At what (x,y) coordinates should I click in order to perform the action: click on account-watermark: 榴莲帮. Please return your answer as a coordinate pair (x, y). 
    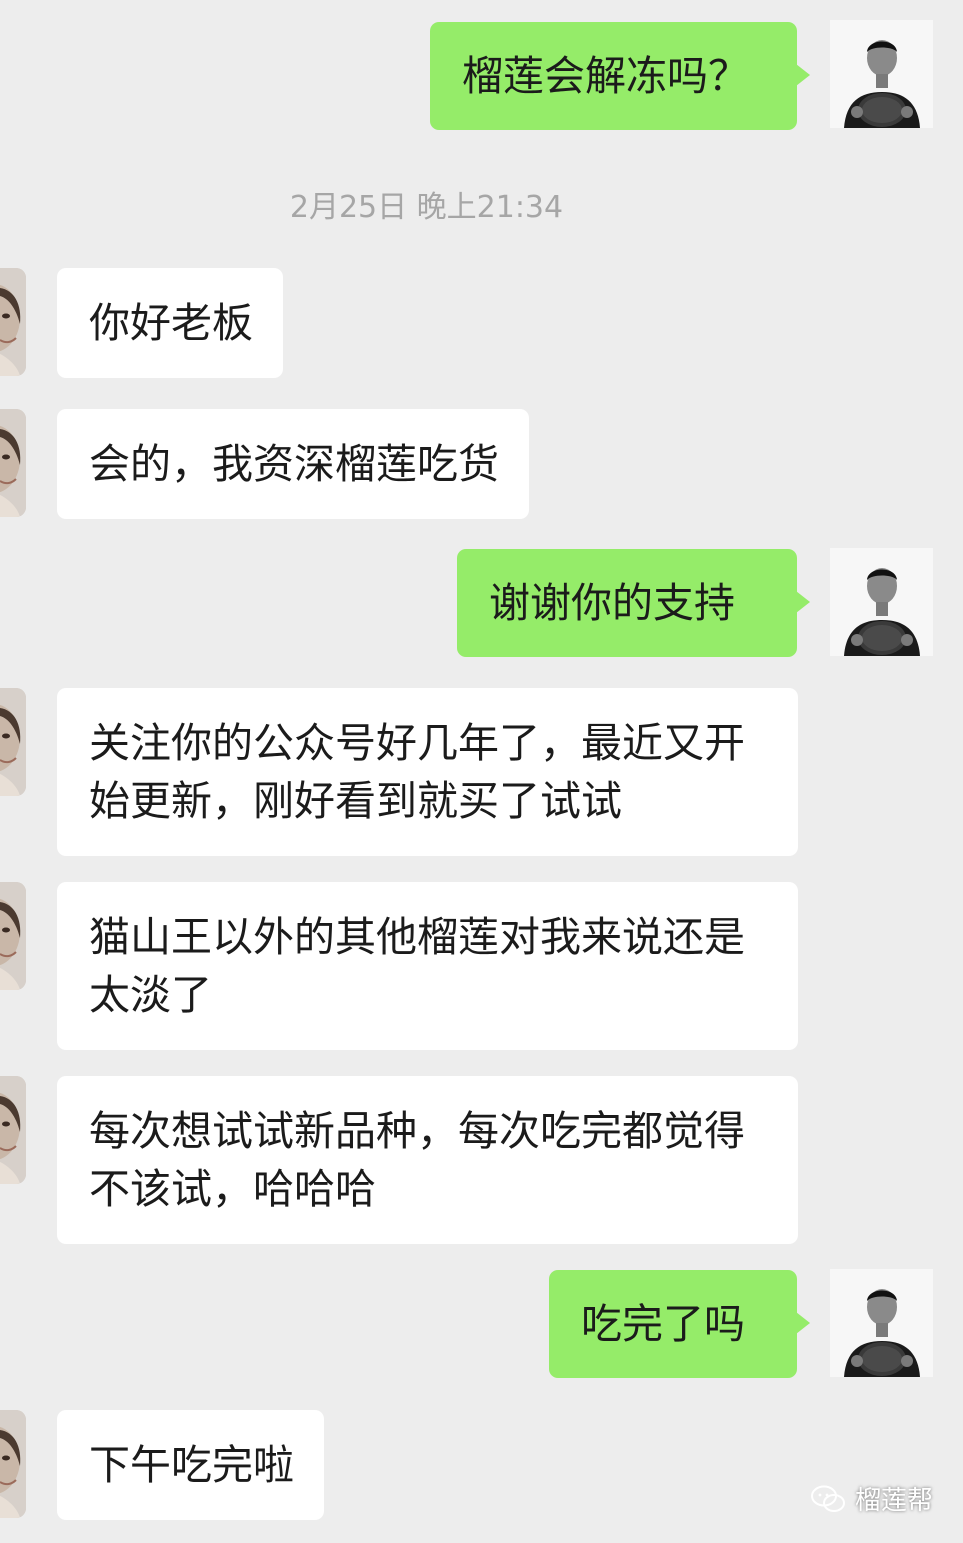
    Looking at the image, I should click on (871, 1498).